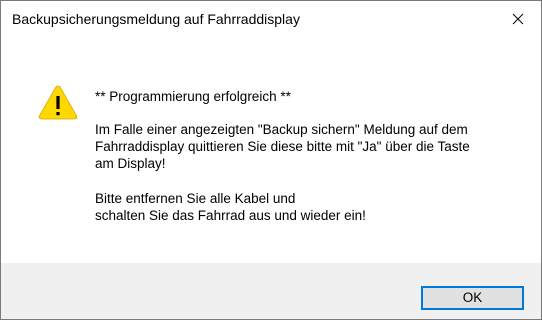 The image size is (542, 320). Describe the element at coordinates (58, 102) in the screenshot. I see `warning-icon` at that location.